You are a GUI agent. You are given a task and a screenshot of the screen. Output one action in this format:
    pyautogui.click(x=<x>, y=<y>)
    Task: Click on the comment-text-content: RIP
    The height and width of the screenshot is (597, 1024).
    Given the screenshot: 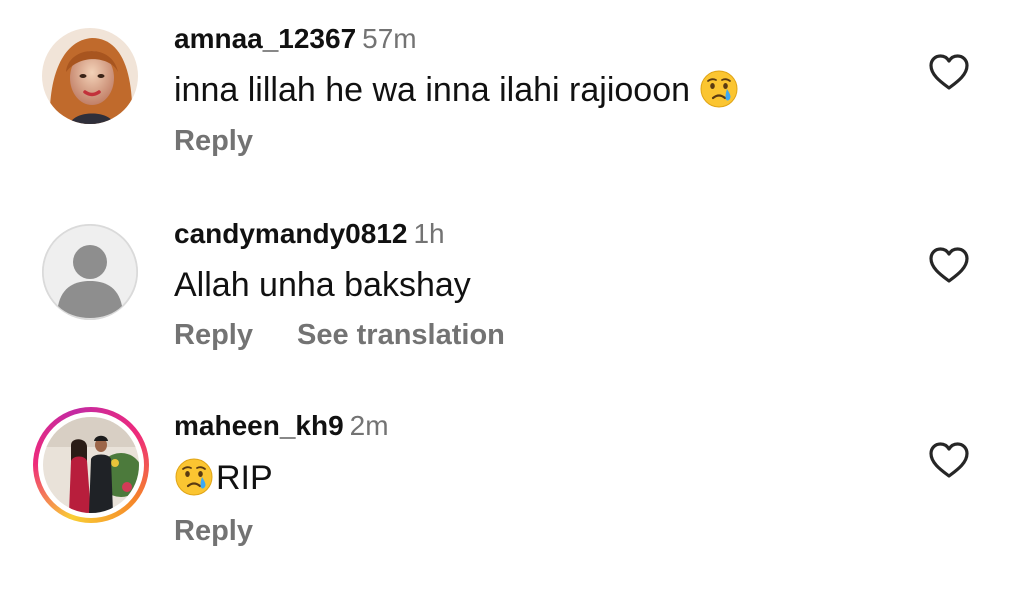 What is the action you would take?
    pyautogui.click(x=244, y=478)
    